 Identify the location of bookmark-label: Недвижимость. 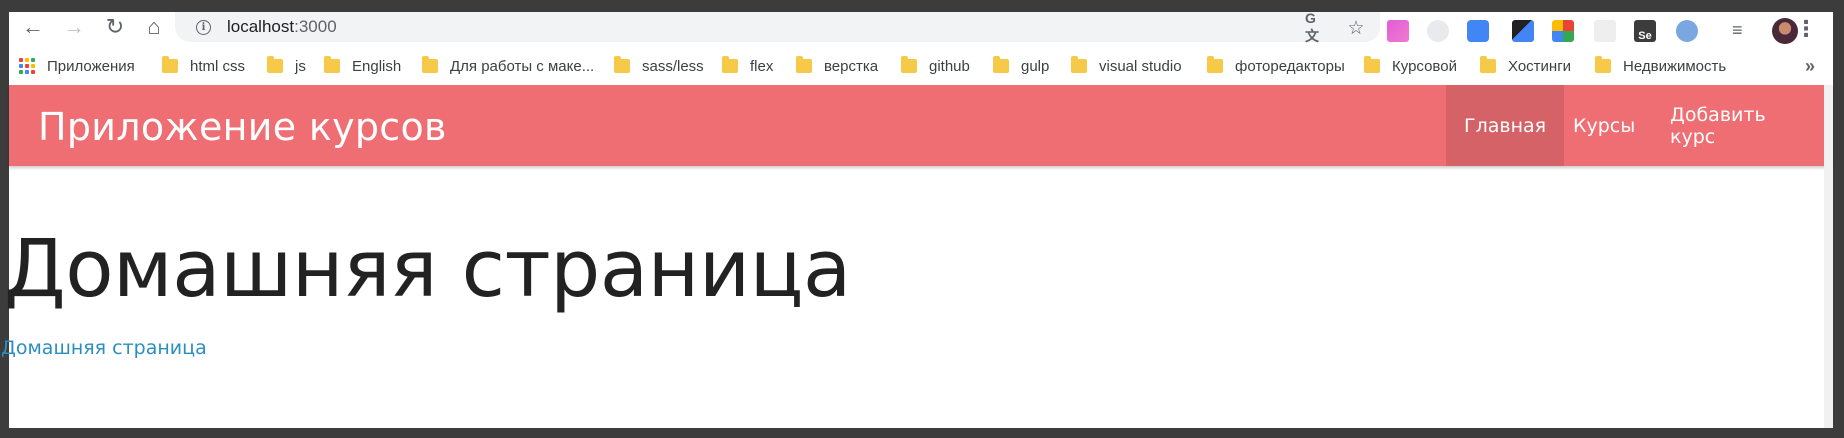
(1675, 66).